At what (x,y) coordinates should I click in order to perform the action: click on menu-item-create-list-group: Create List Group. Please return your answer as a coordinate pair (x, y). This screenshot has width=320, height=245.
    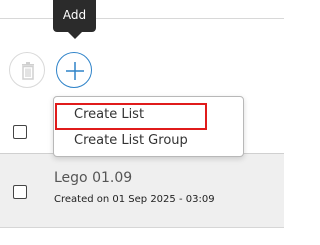
    Looking at the image, I should click on (131, 140).